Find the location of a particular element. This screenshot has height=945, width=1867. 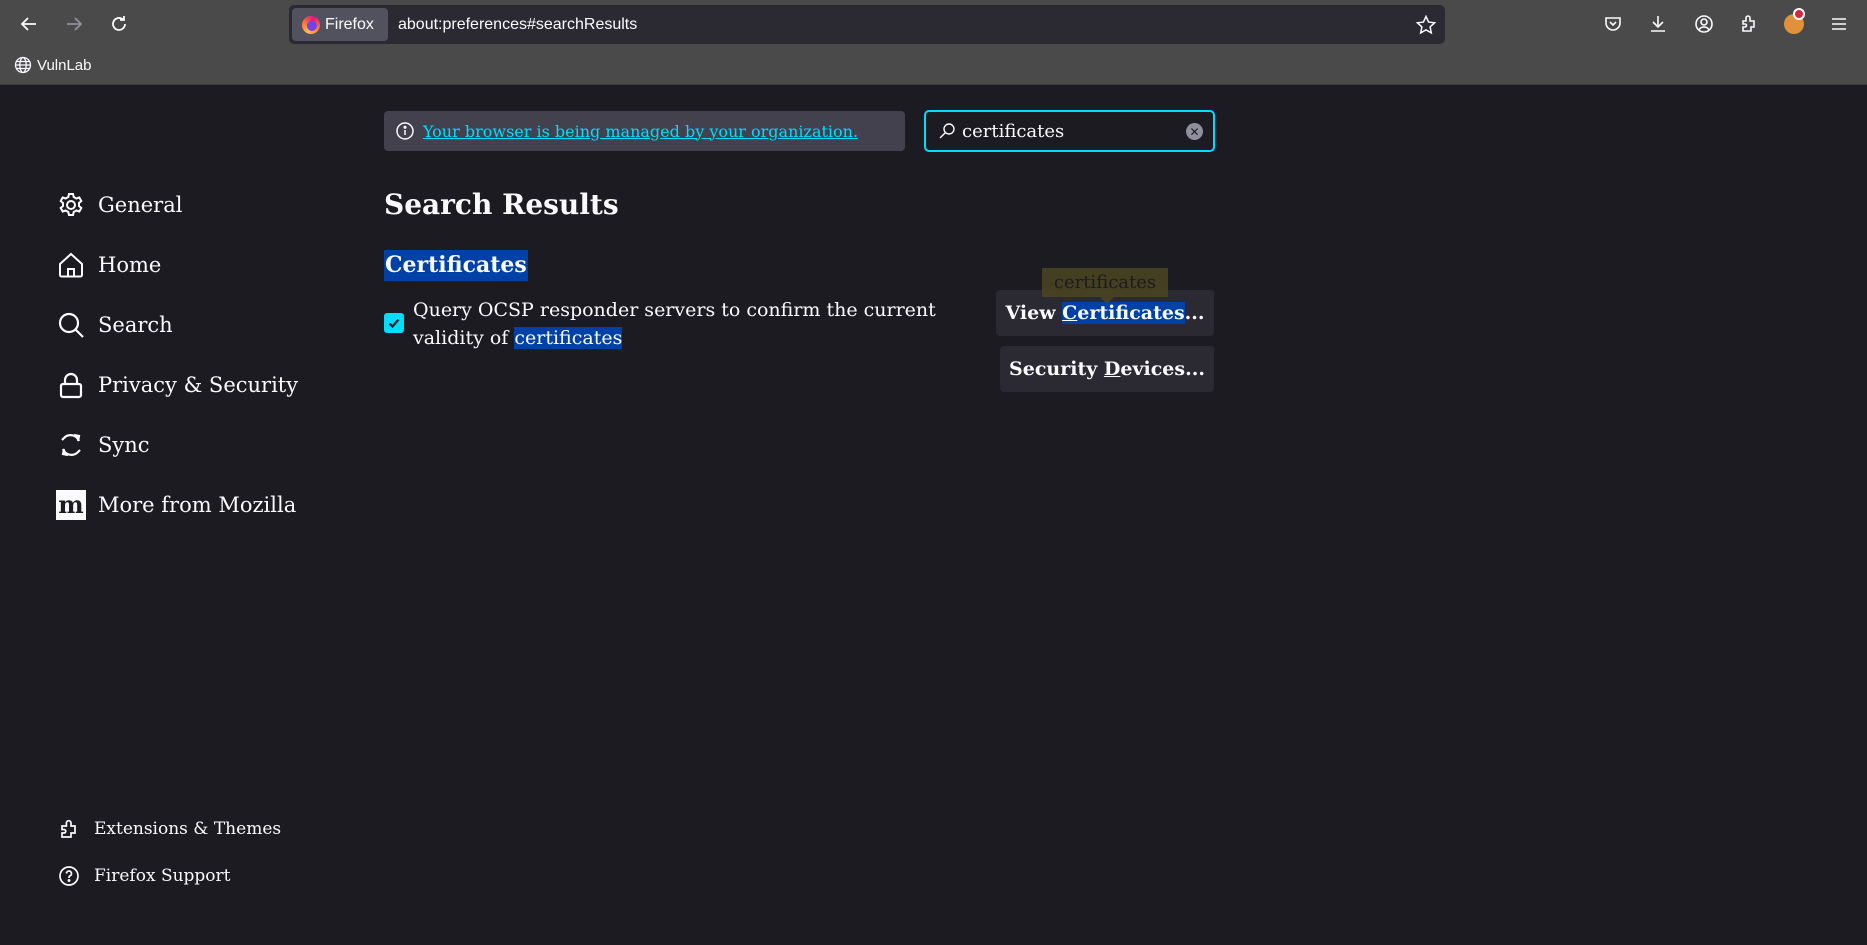

reload-icon is located at coordinates (119, 23).